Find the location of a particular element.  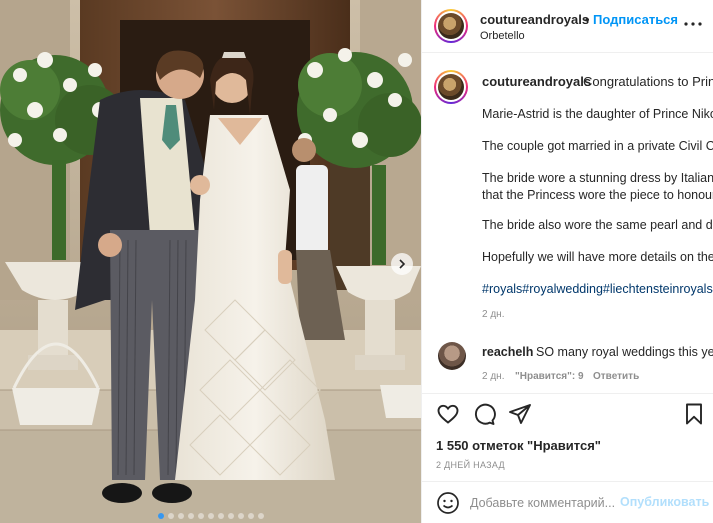

share-icon is located at coordinates (520, 414).